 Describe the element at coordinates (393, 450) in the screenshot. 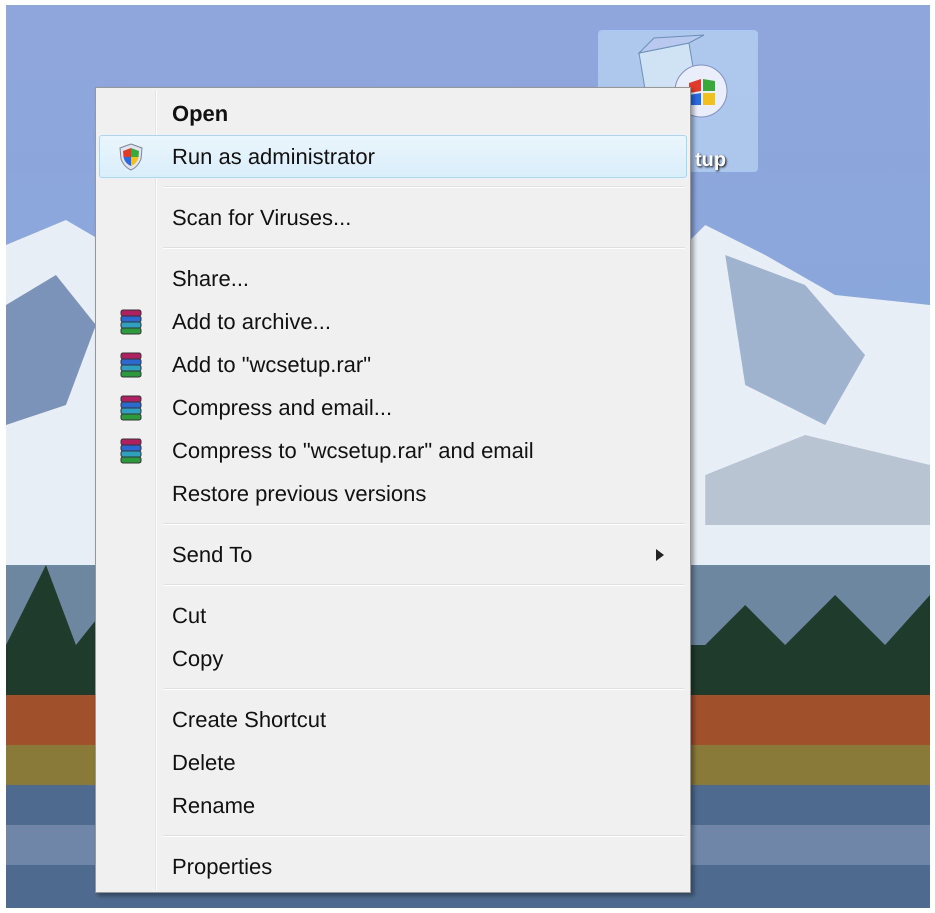

I see `menu-item: Compress to "wcsetup.rar" and email` at that location.